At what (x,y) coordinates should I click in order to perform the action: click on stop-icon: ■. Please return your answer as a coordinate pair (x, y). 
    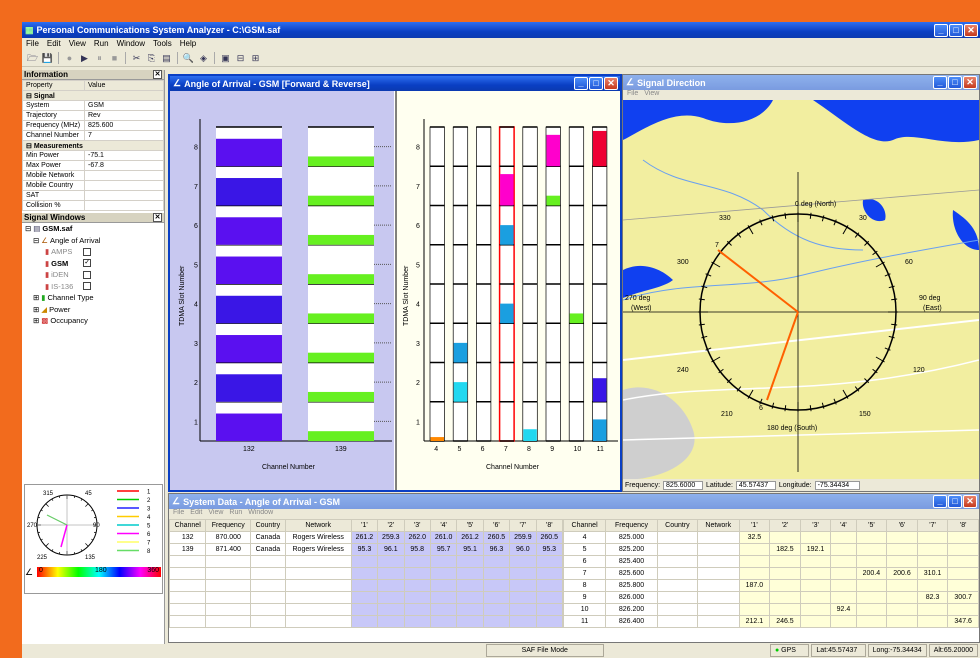
    Looking at the image, I should click on (114, 58).